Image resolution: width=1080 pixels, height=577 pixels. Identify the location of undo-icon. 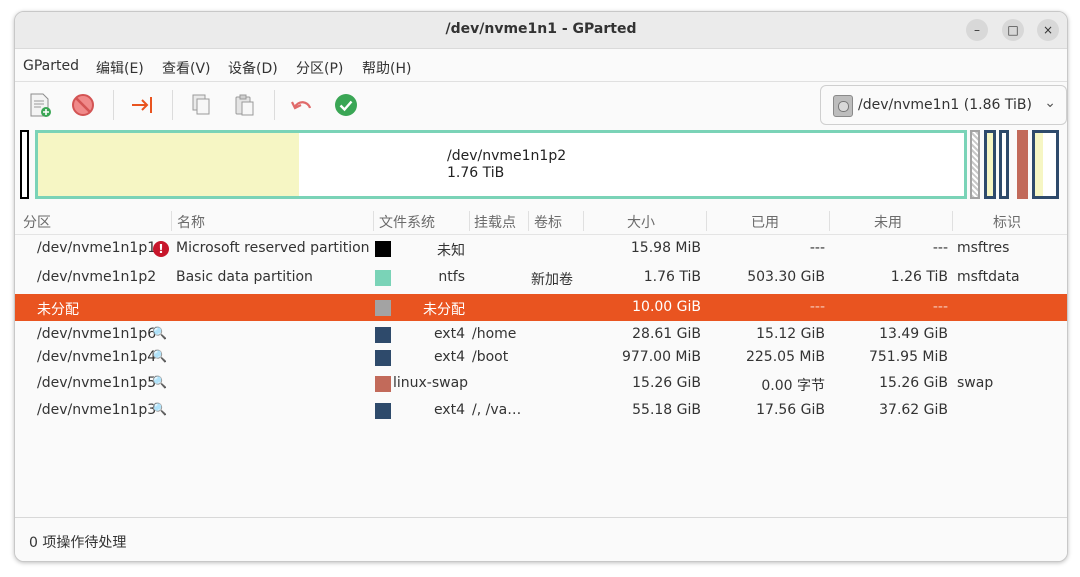
(302, 105).